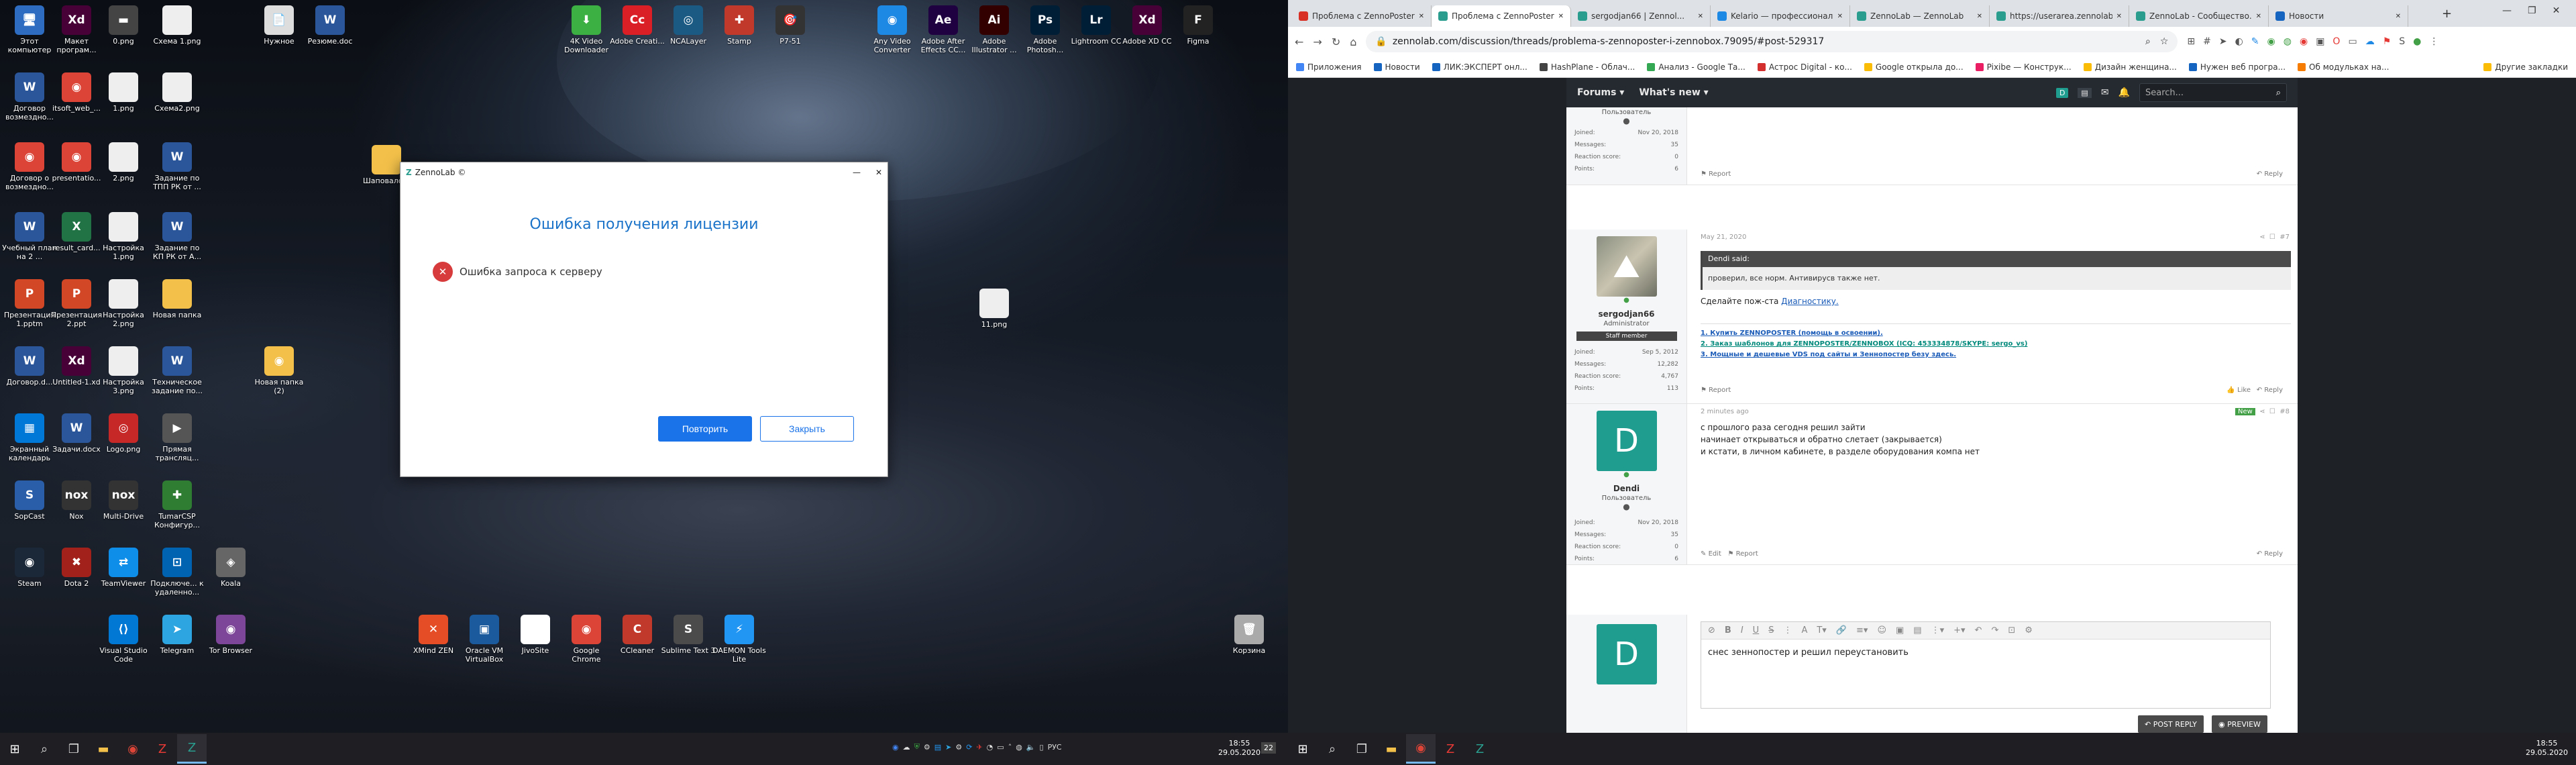 The width and height of the screenshot is (2576, 765). I want to click on tray-rocket-icon: ✈, so click(979, 747).